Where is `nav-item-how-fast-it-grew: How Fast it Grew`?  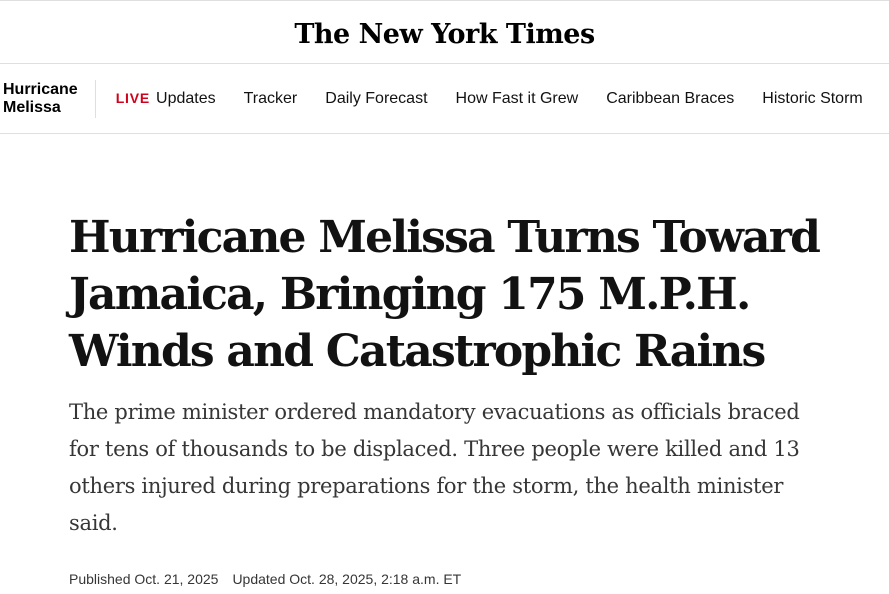
nav-item-how-fast-it-grew: How Fast it Grew is located at coordinates (517, 99).